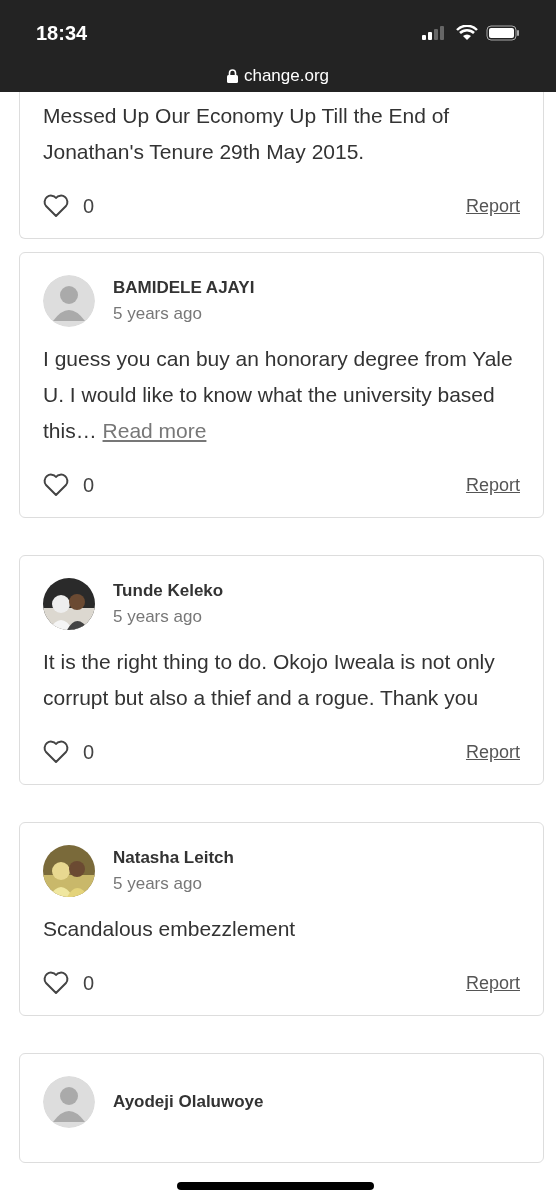 Image resolution: width=556 pixels, height=1200 pixels. What do you see at coordinates (170, 929) in the screenshot?
I see `comment-text: Scandalous embezzlement` at bounding box center [170, 929].